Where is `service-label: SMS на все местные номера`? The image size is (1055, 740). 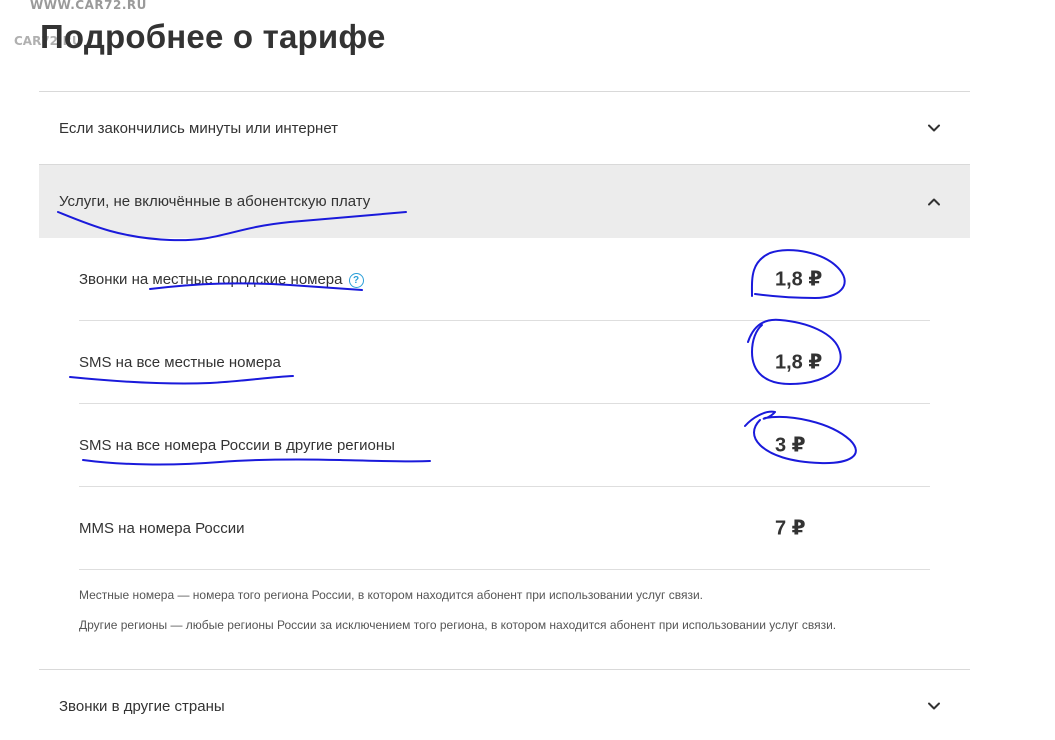 service-label: SMS на все местные номера is located at coordinates (180, 362).